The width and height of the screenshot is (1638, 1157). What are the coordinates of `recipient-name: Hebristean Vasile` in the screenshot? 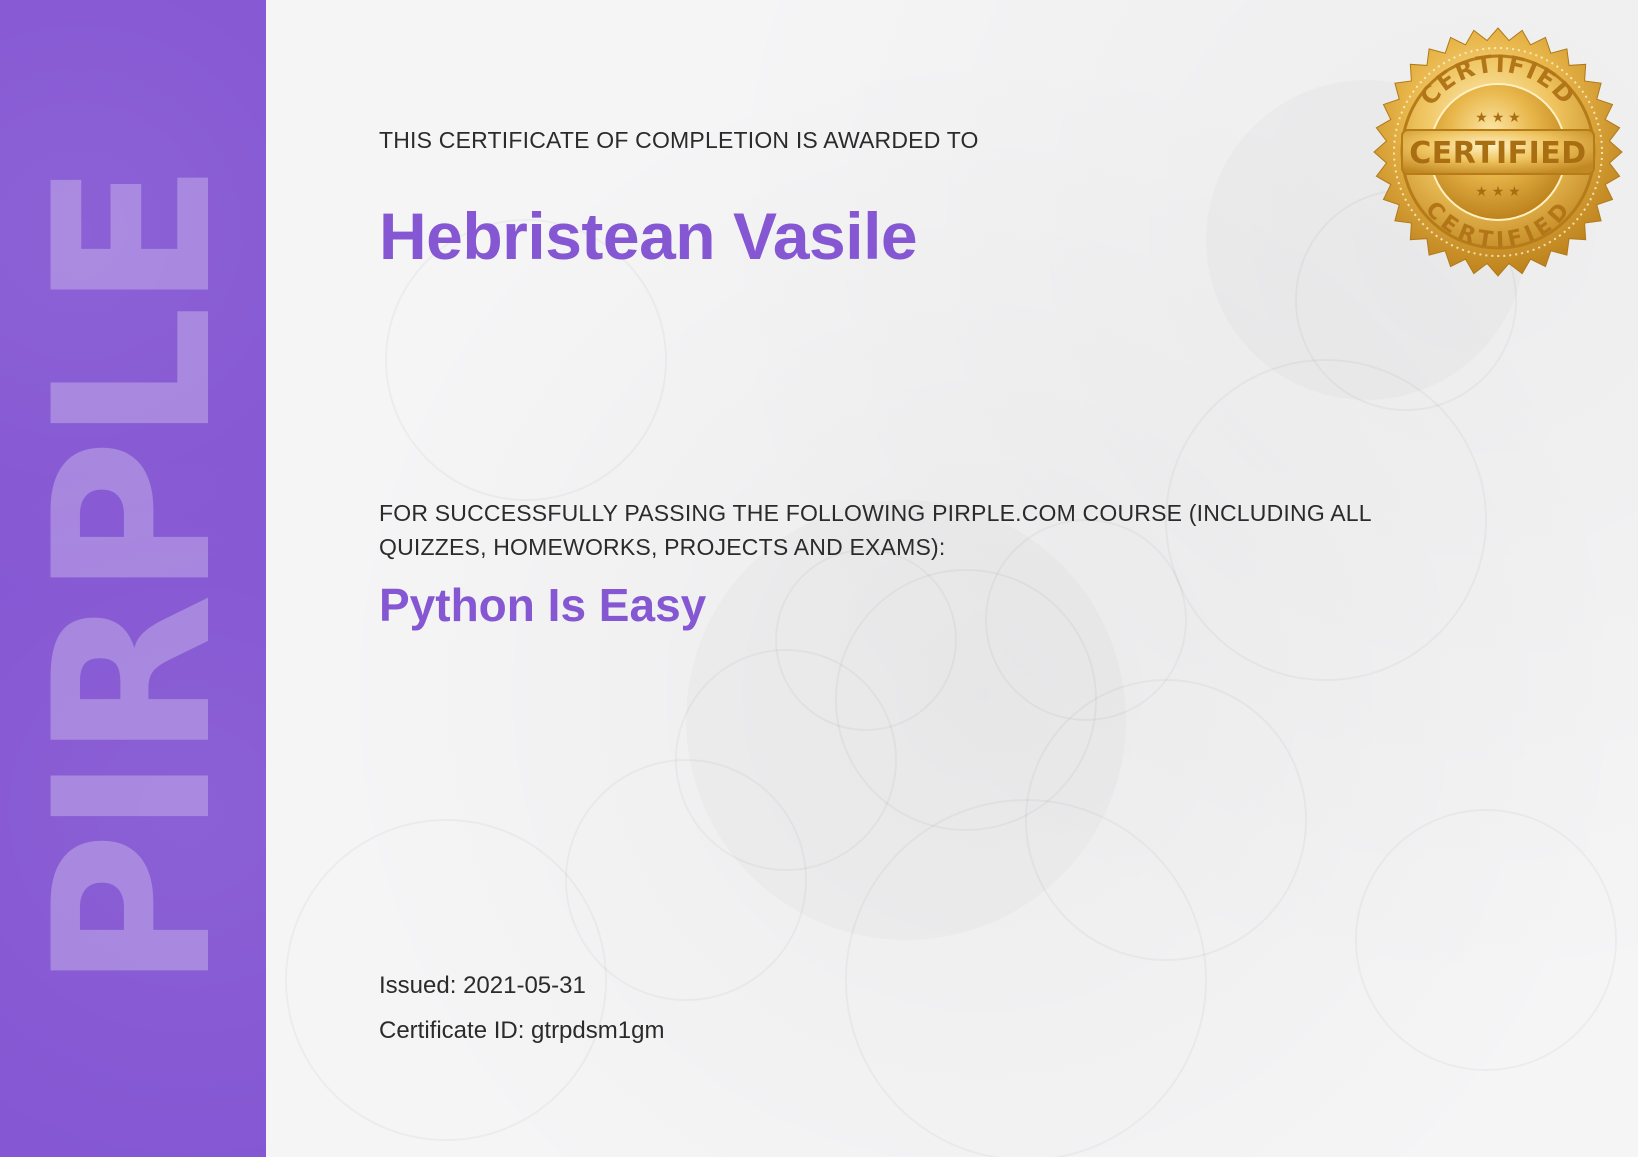 It's located at (648, 236).